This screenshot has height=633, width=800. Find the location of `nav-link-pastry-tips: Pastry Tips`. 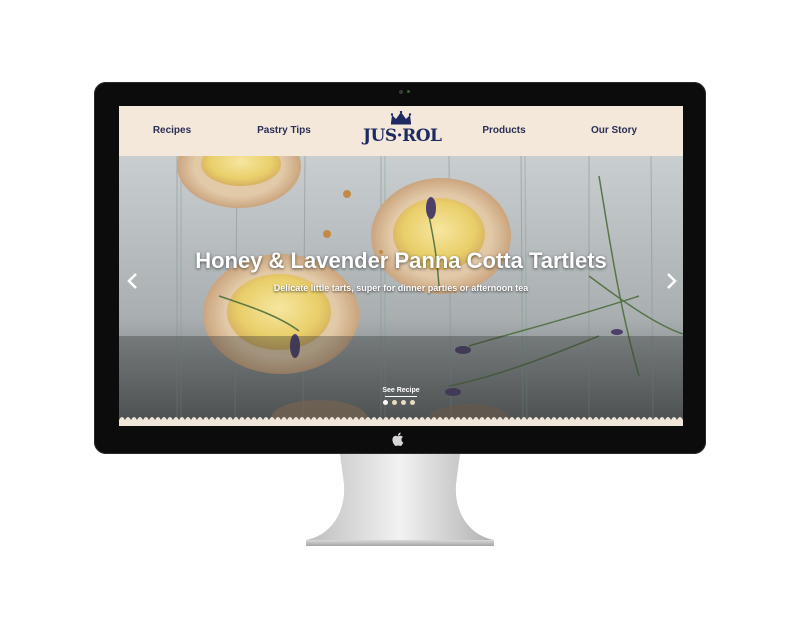

nav-link-pastry-tips: Pastry Tips is located at coordinates (284, 131).